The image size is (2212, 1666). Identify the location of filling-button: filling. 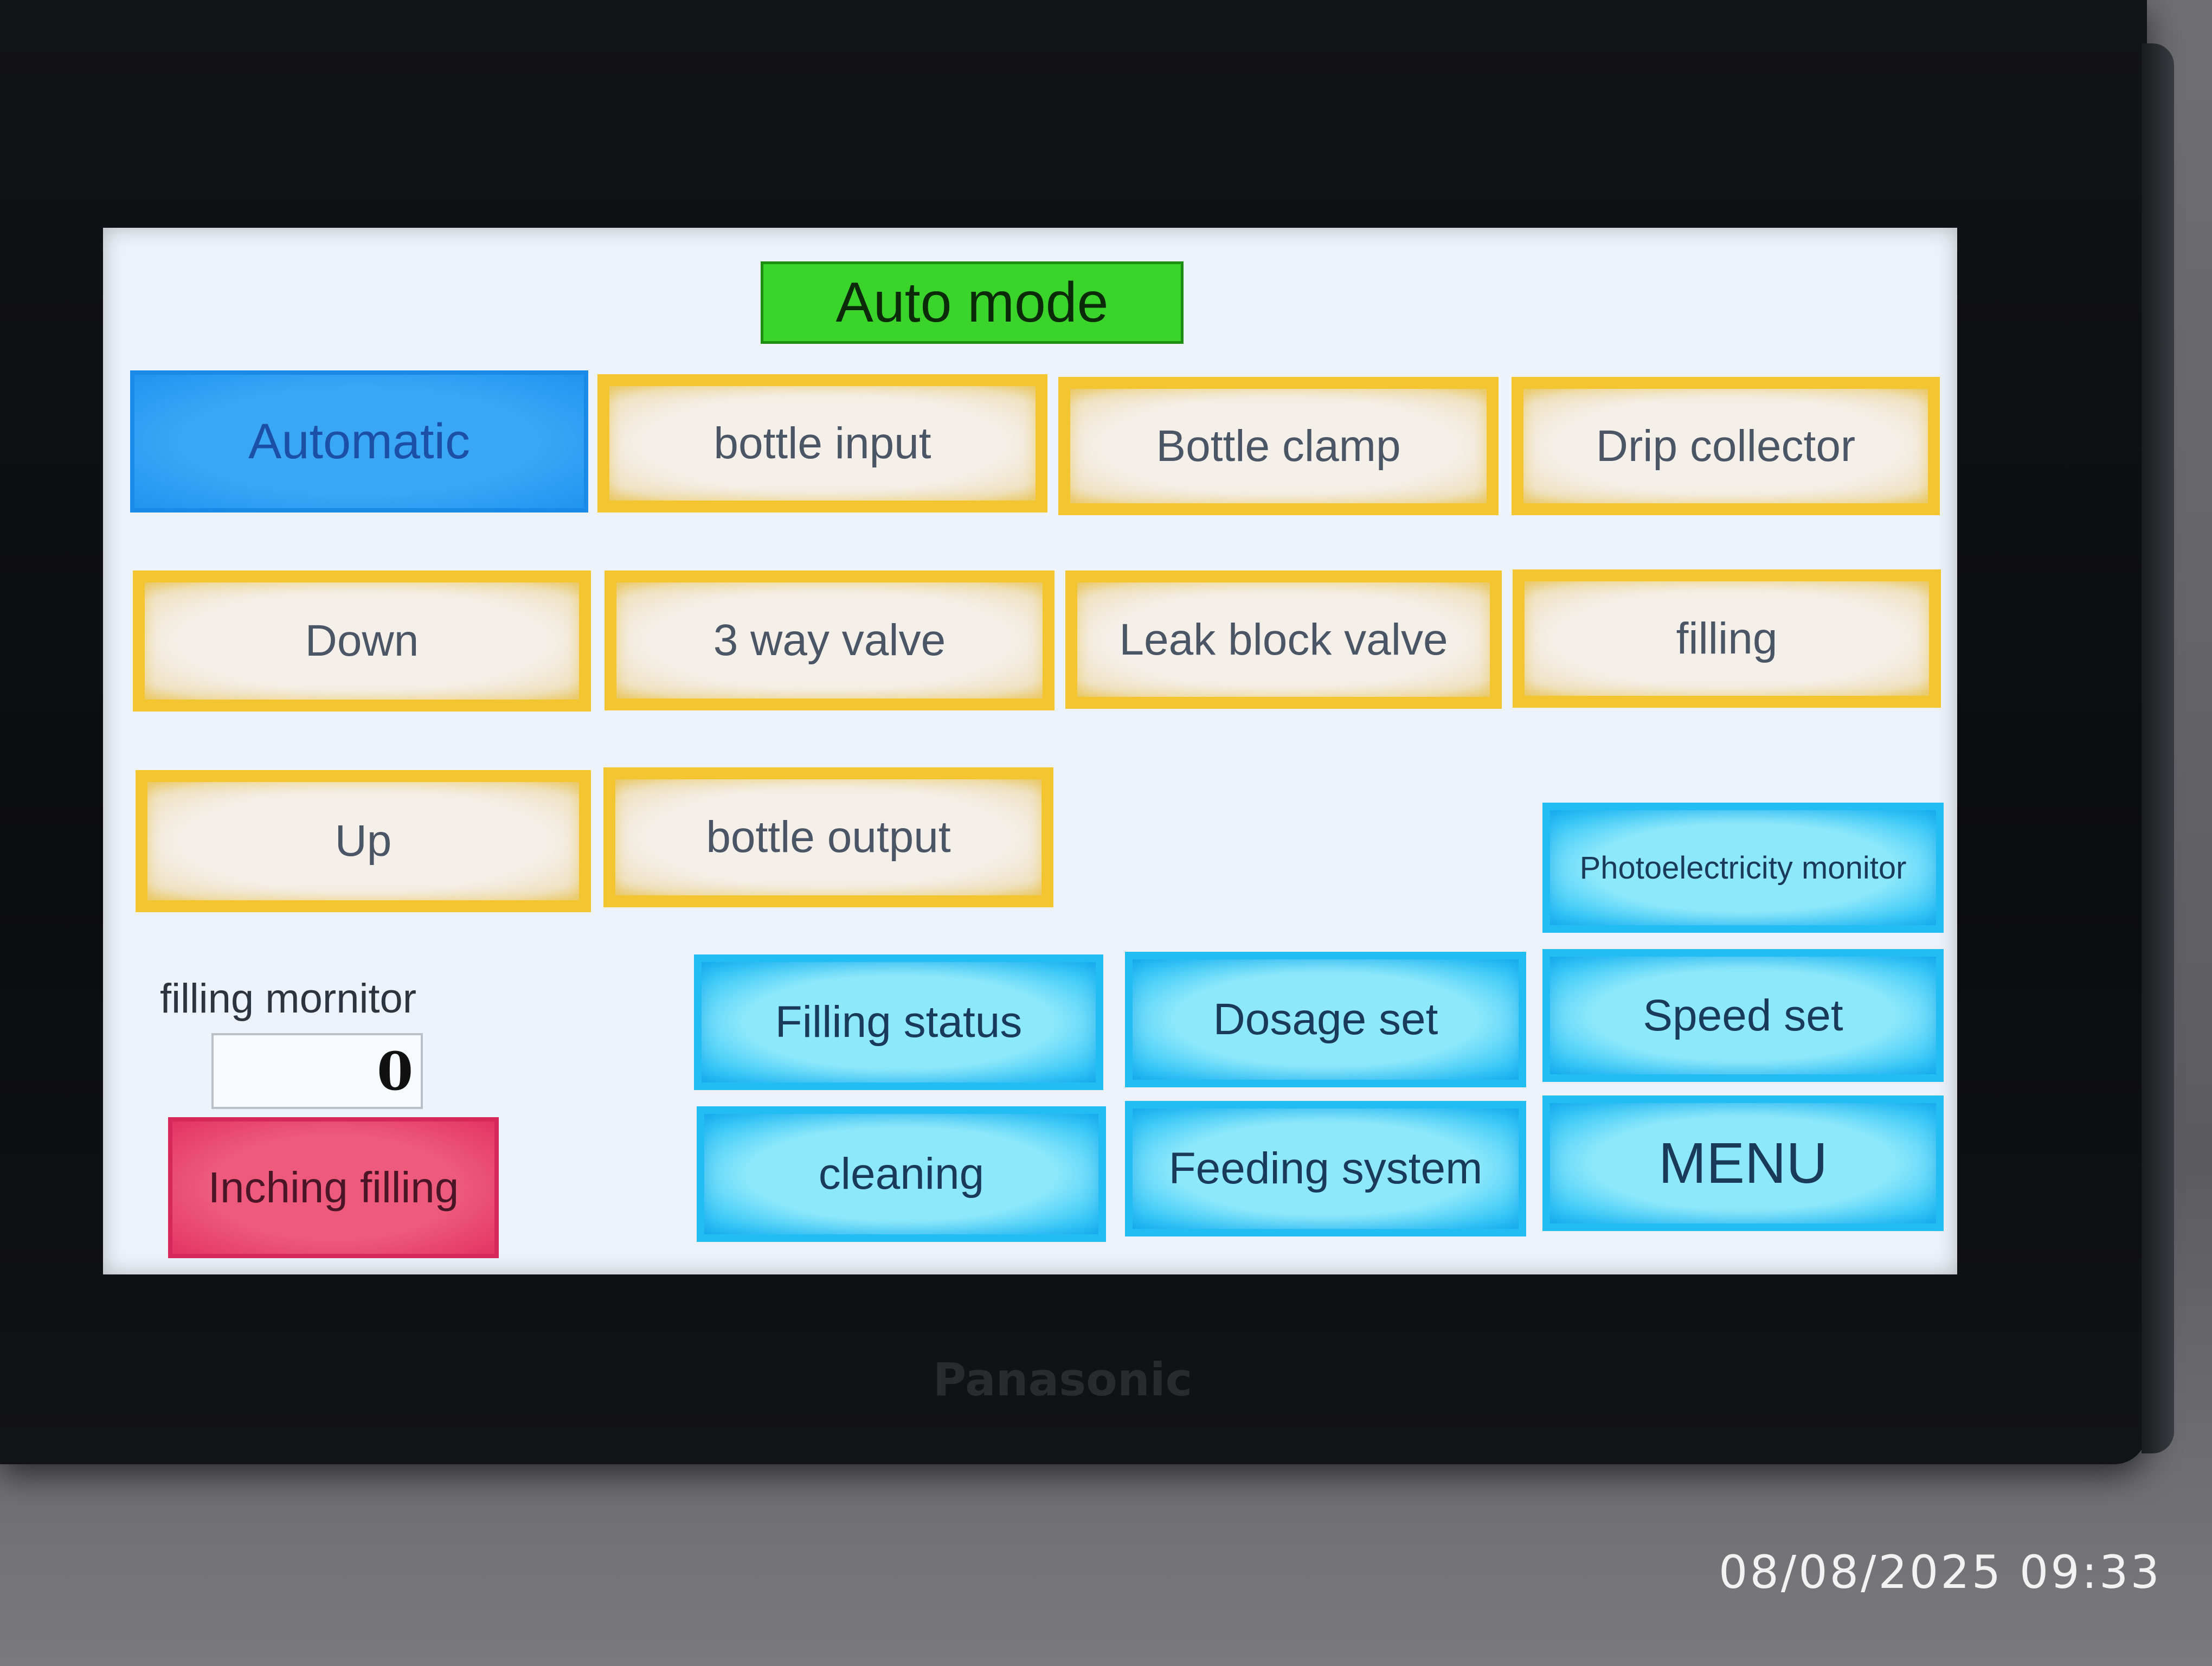
(1727, 639).